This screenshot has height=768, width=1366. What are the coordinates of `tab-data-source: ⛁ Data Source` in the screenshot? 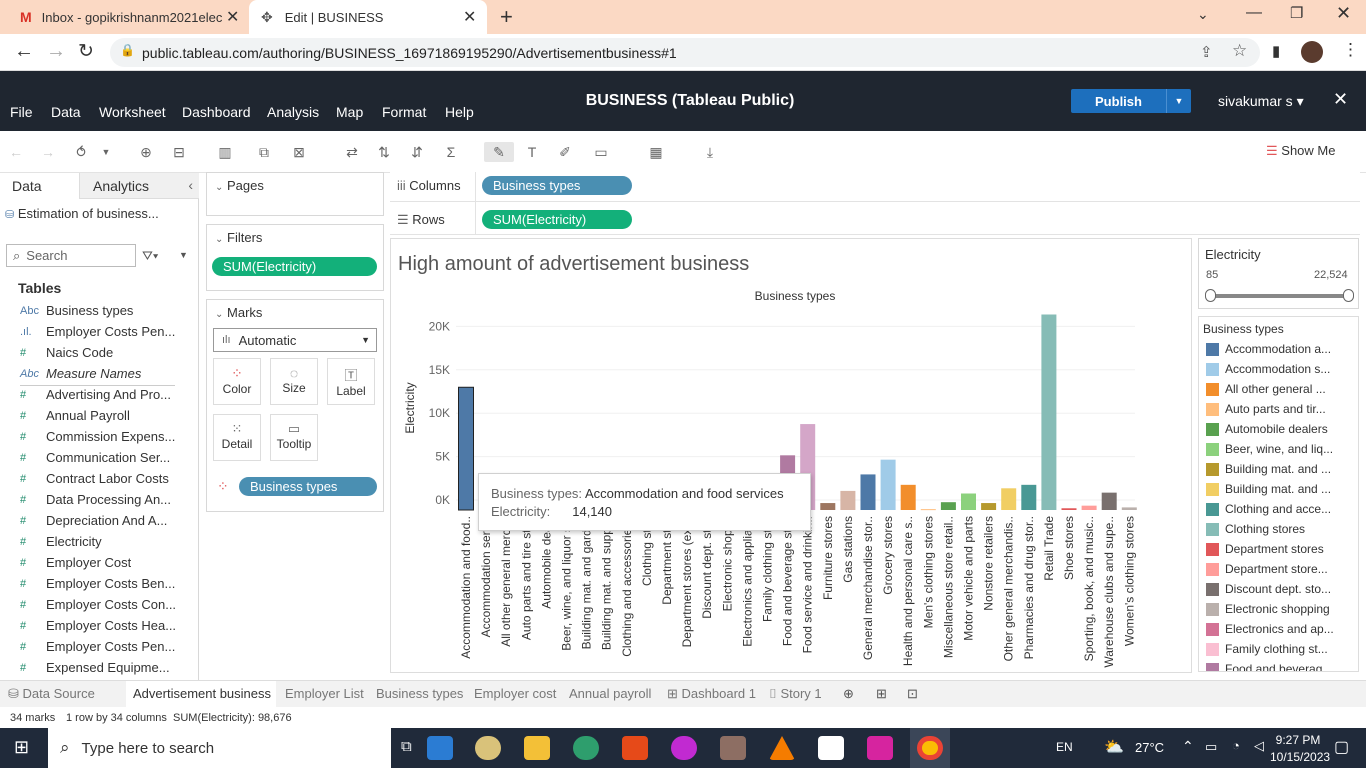 It's located at (51, 694).